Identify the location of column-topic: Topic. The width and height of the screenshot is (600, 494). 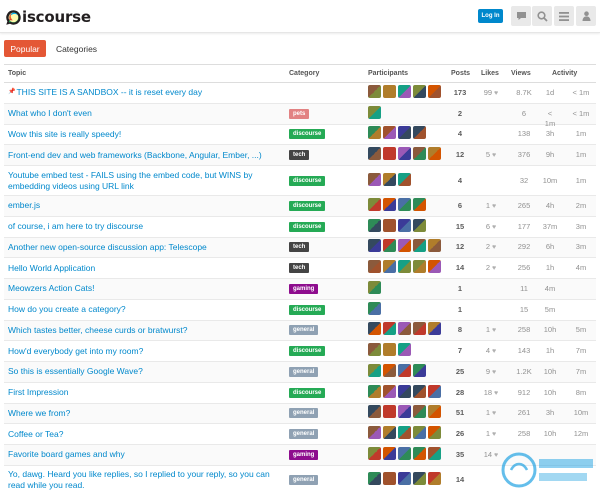
(17, 73).